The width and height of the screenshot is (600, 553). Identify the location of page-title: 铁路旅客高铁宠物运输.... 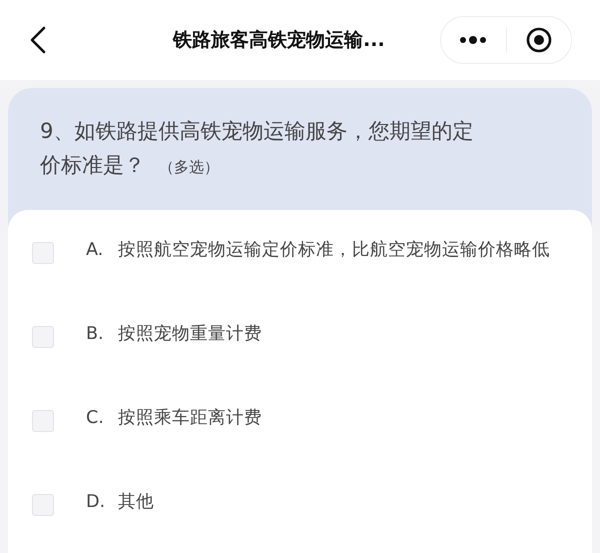
(279, 40).